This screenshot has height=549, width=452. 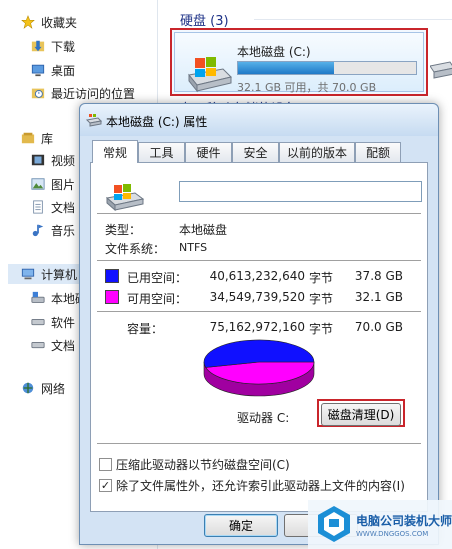 What do you see at coordinates (28, 22) in the screenshot?
I see `star-icon` at bounding box center [28, 22].